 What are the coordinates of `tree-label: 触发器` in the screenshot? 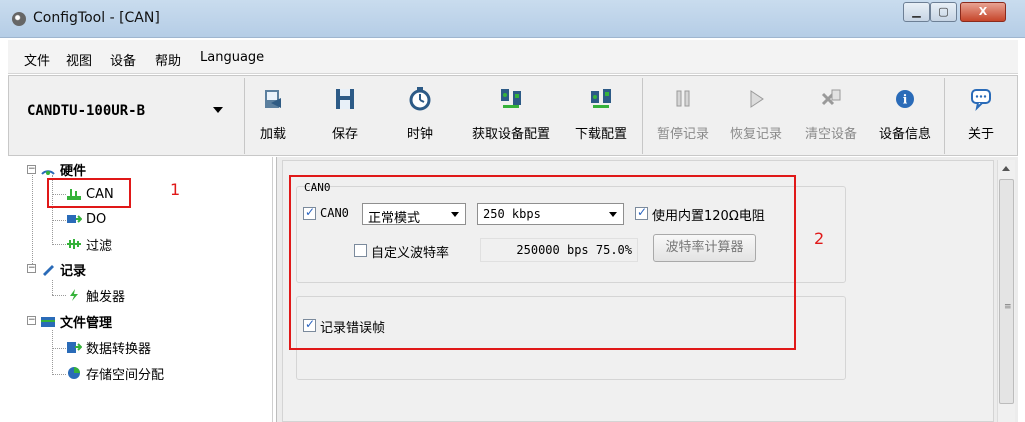 It's located at (106, 297).